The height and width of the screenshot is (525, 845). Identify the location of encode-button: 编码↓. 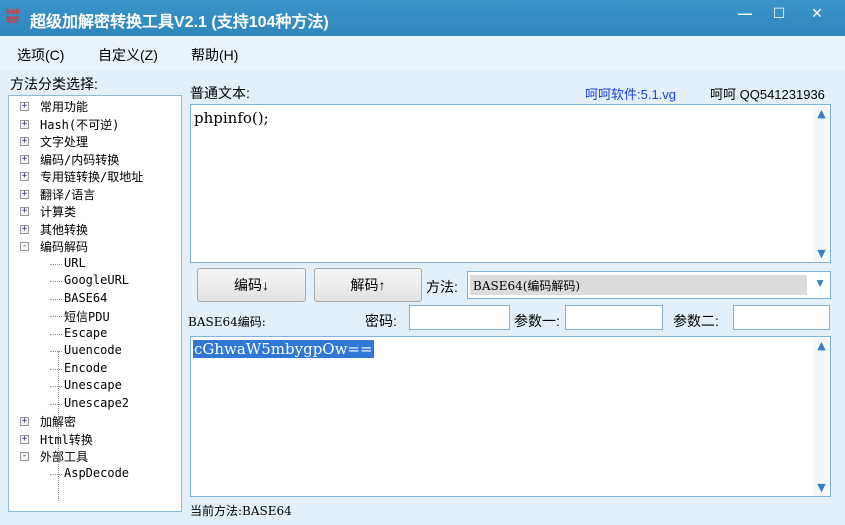
(251, 285).